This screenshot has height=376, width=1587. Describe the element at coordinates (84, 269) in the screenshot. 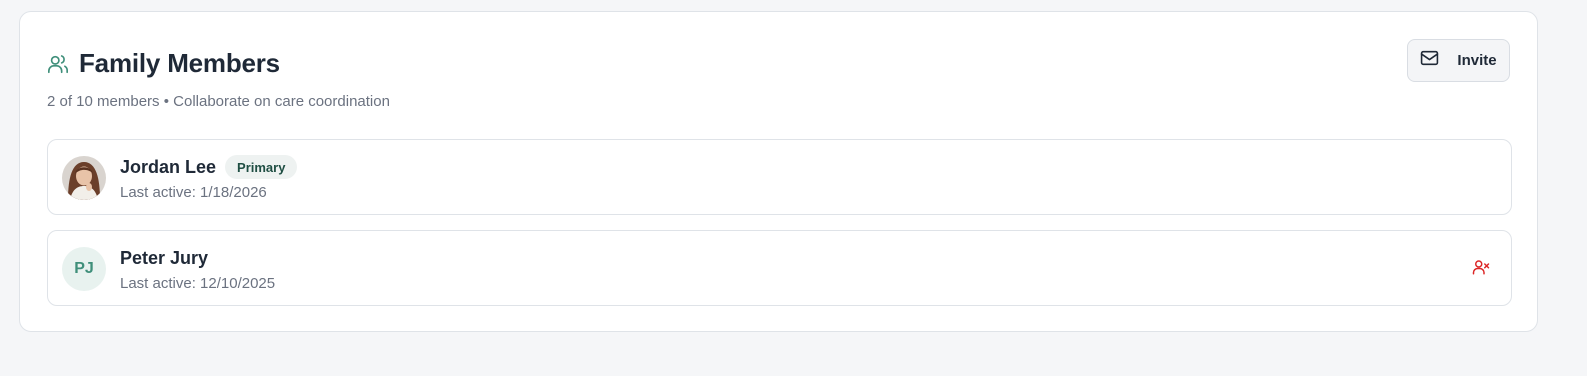

I see `avatar: PJ` at that location.